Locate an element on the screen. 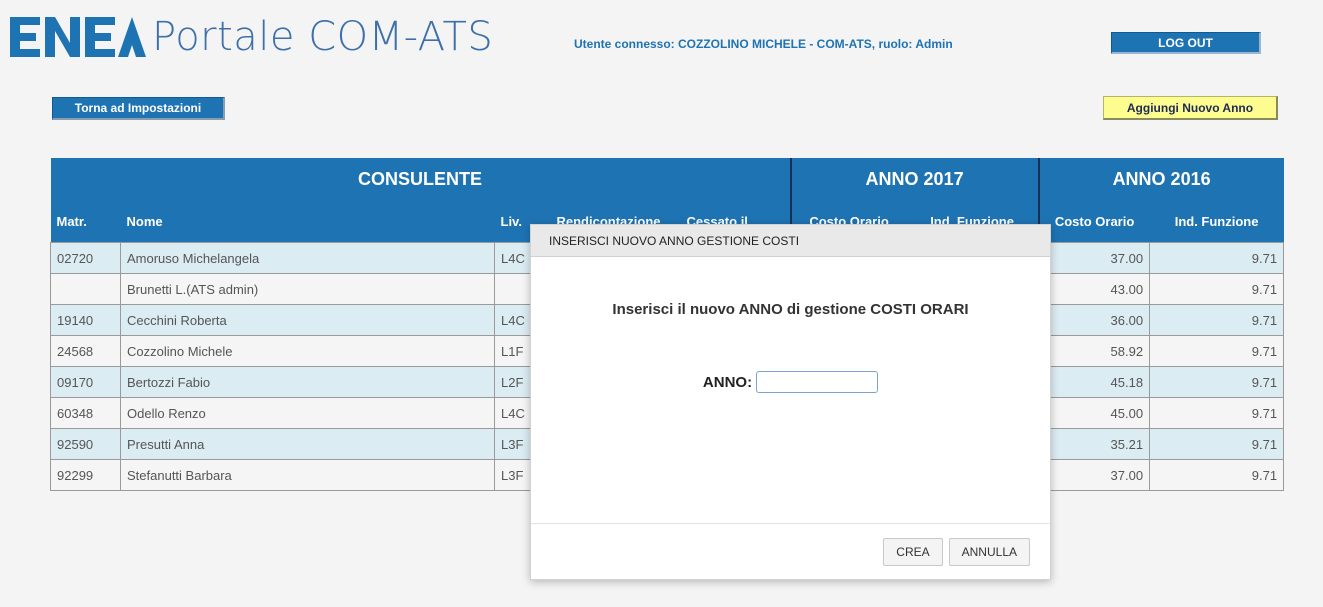 Image resolution: width=1323 pixels, height=607 pixels. cancel-button: ANNULLA is located at coordinates (989, 551).